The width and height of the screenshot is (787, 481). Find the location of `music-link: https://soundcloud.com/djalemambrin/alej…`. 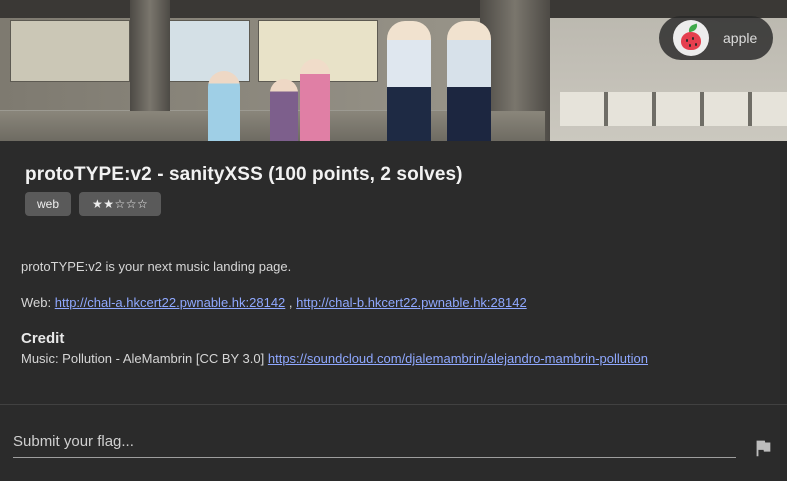

music-link: https://soundcloud.com/djalemambrin/alej… is located at coordinates (458, 358).